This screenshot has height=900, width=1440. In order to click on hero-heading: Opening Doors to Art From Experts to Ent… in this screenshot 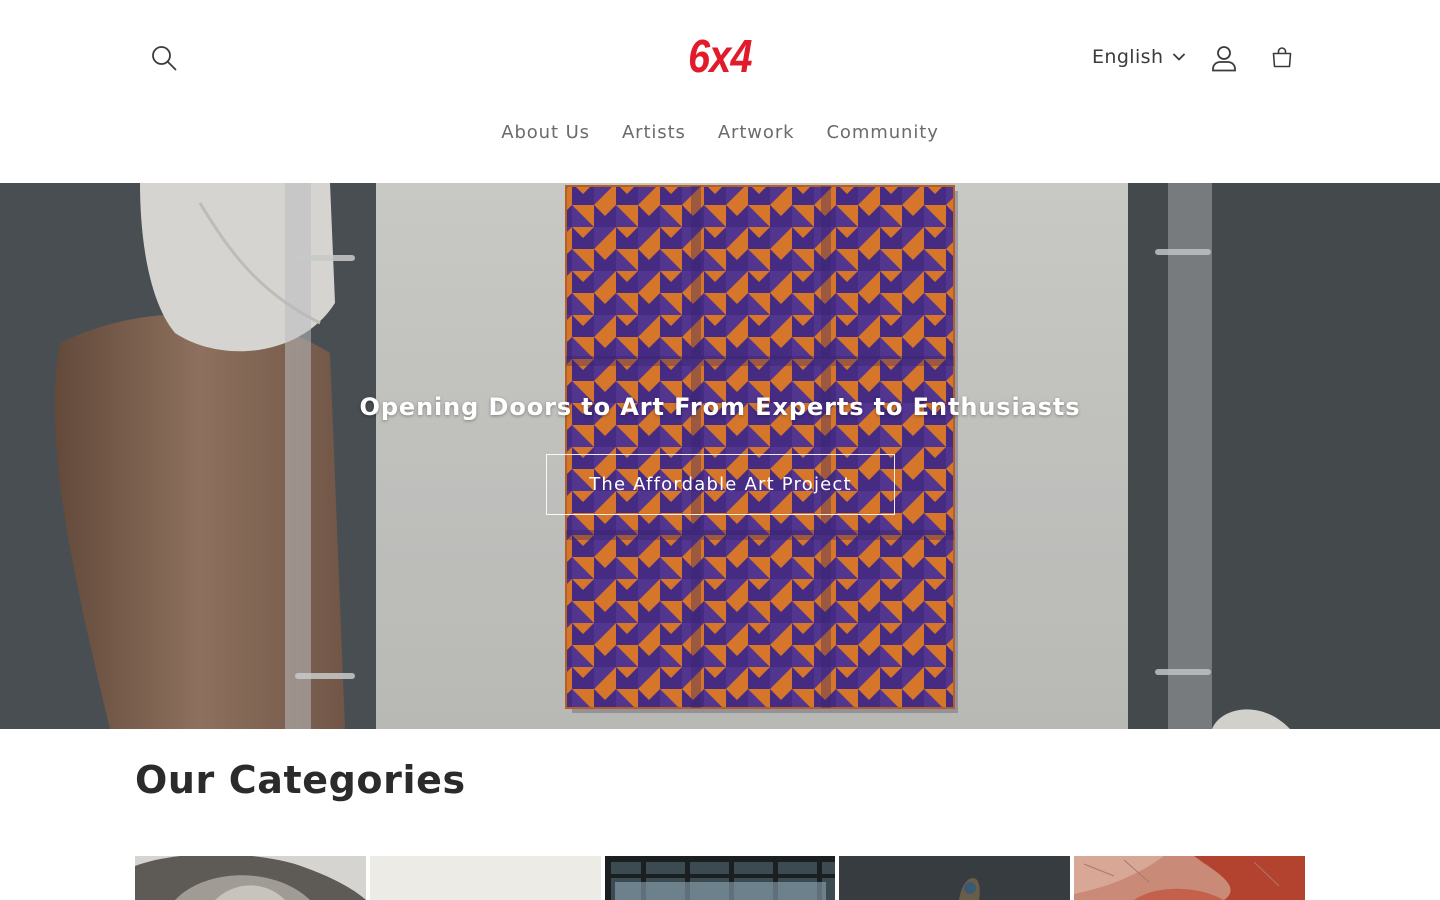, I will do `click(720, 407)`.